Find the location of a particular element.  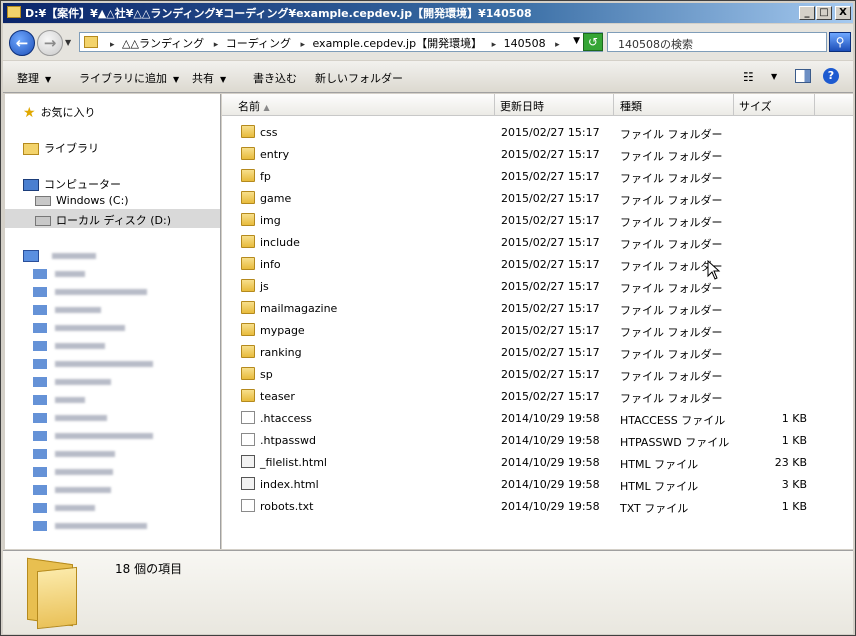

minimize-button: _ is located at coordinates (807, 13).